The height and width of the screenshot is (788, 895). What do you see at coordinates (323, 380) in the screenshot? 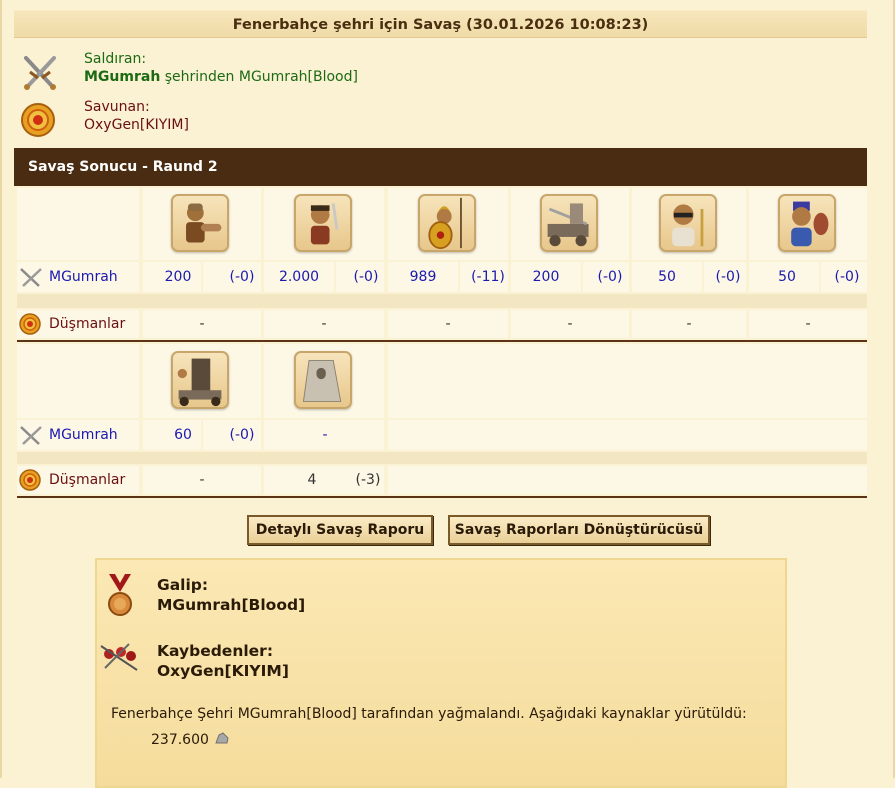
I see `wall-unit-icon` at bounding box center [323, 380].